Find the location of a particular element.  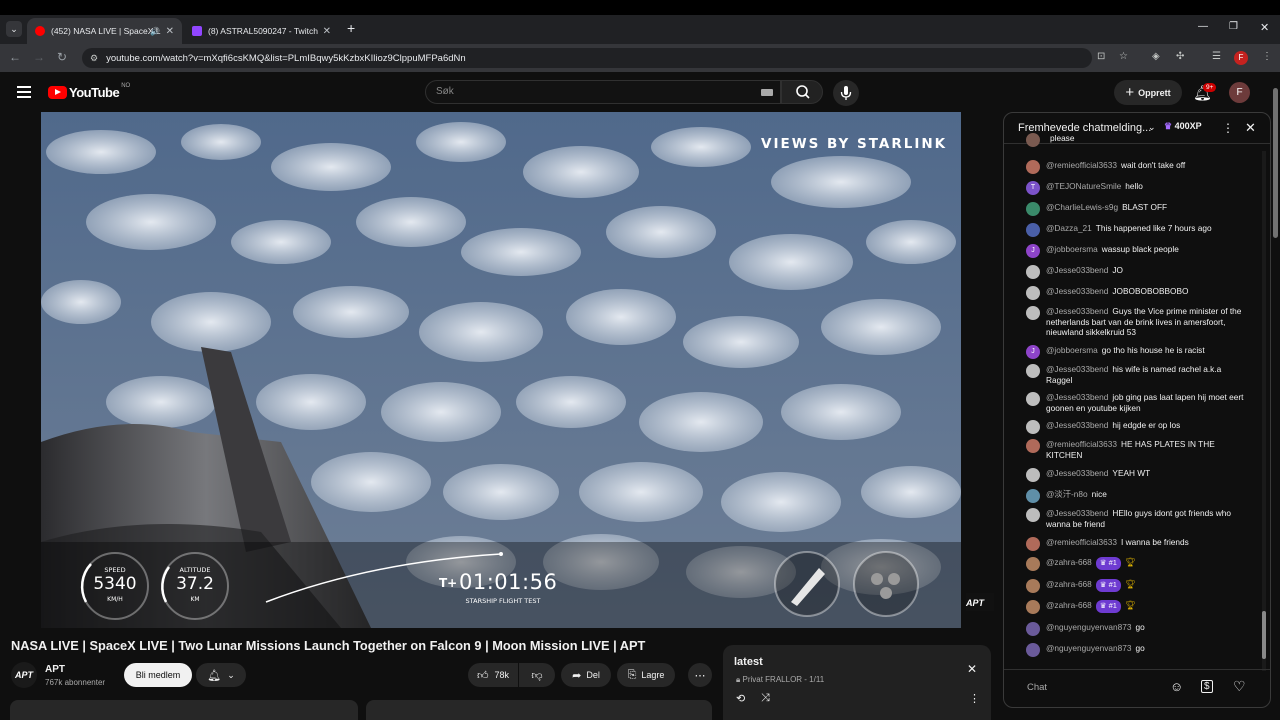

emoji-icon: ☺ is located at coordinates (1176, 686).